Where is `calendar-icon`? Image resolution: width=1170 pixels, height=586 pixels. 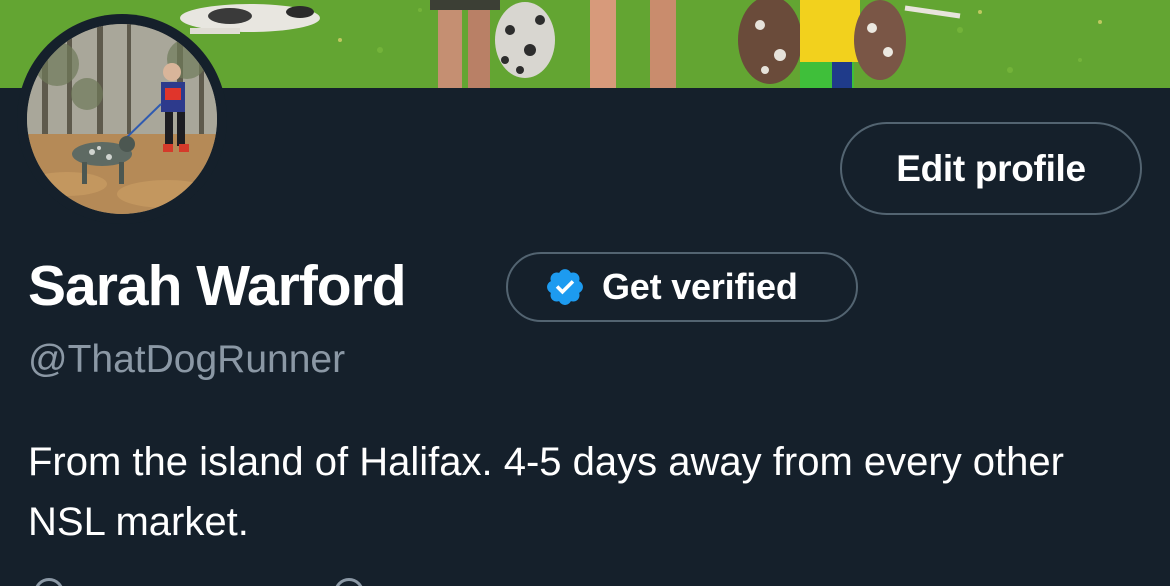 calendar-icon is located at coordinates (349, 582).